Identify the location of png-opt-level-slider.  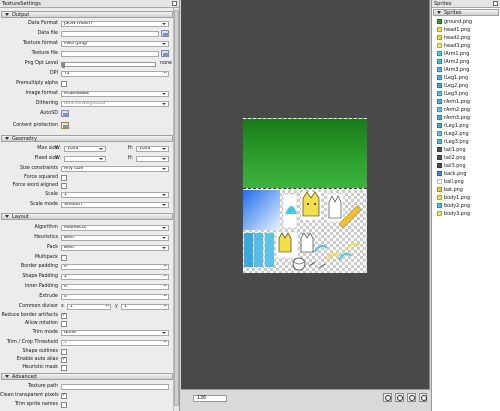
(108, 65).